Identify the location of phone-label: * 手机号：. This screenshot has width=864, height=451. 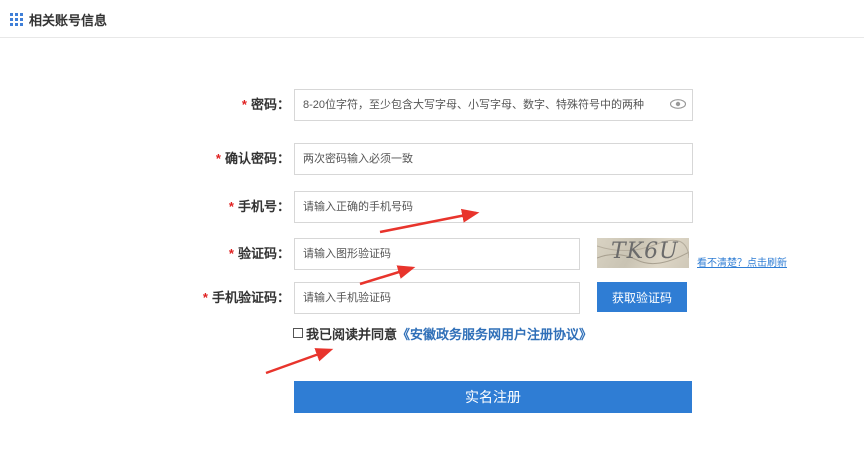
(259, 206).